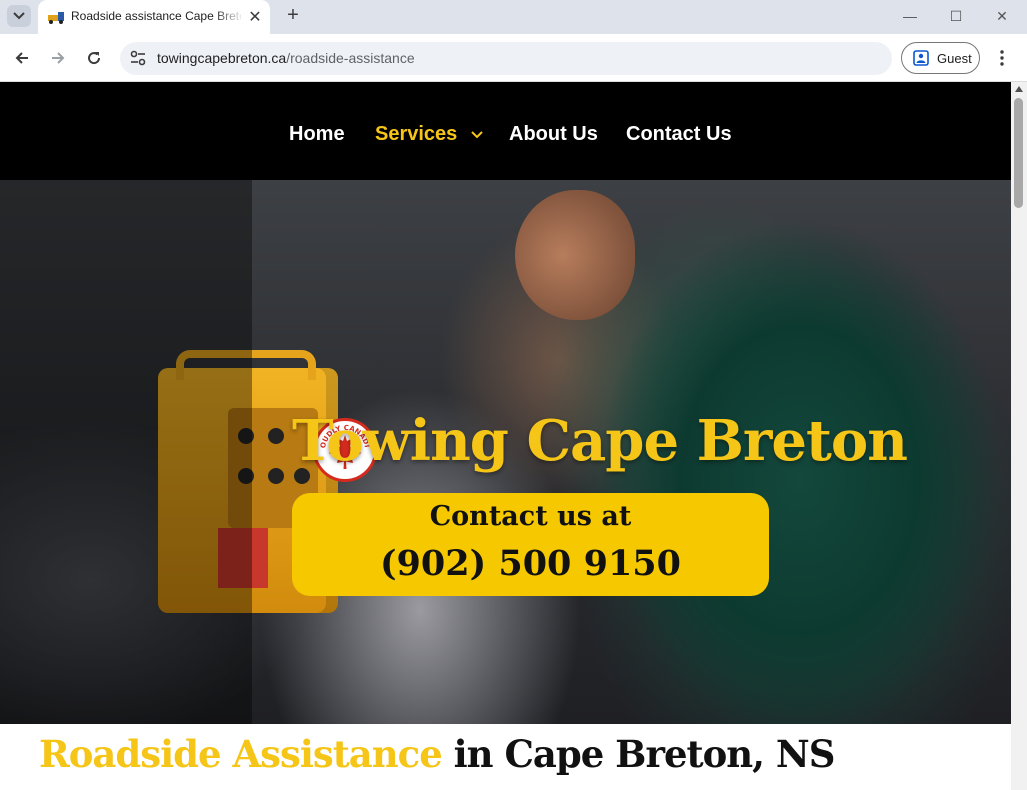 Image resolution: width=1027 pixels, height=790 pixels. What do you see at coordinates (317, 134) in the screenshot?
I see `nav-home: Home` at bounding box center [317, 134].